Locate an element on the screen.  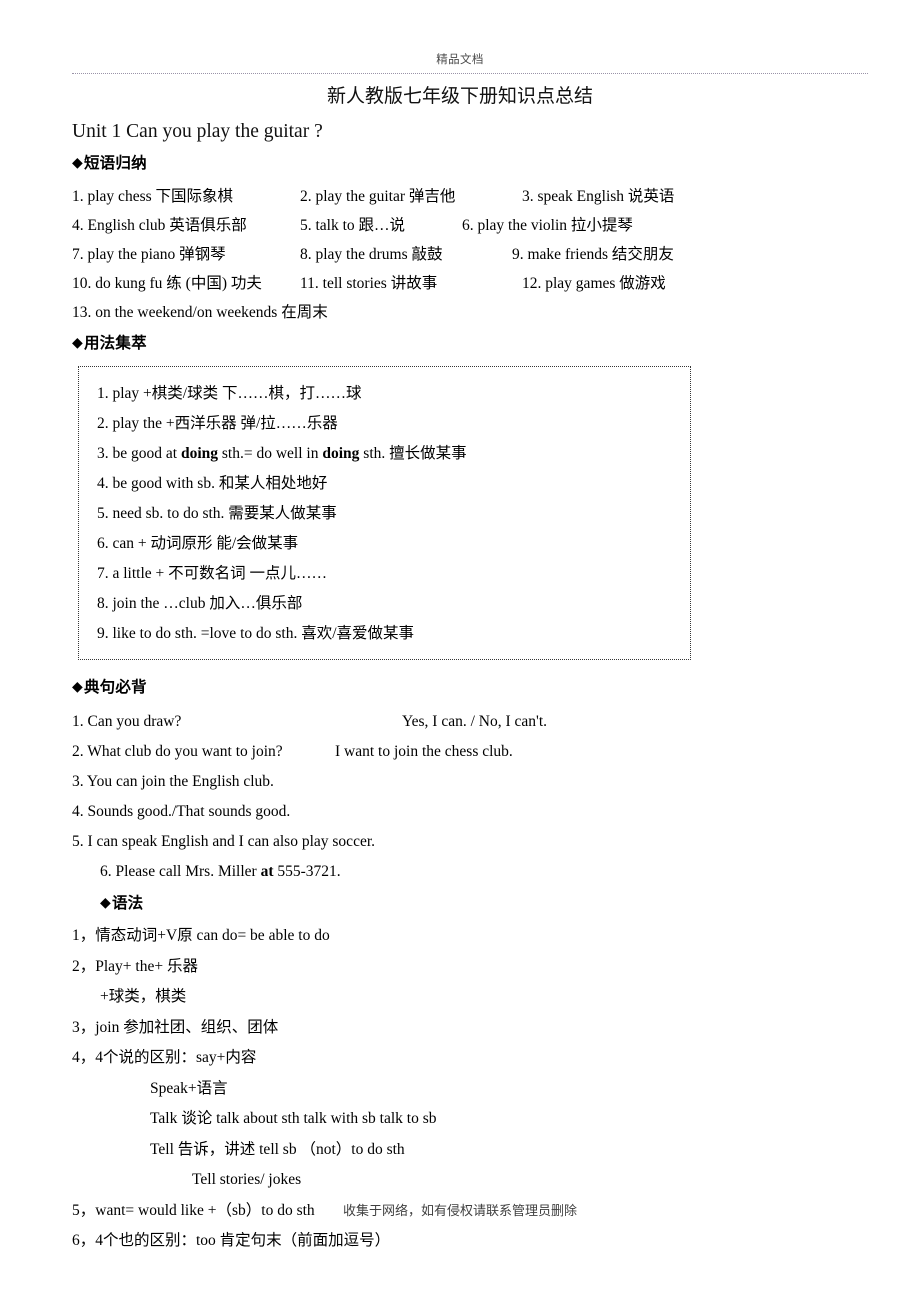
phrase-item: 1. play chess 下国际象棋 is located at coordinates (153, 196).